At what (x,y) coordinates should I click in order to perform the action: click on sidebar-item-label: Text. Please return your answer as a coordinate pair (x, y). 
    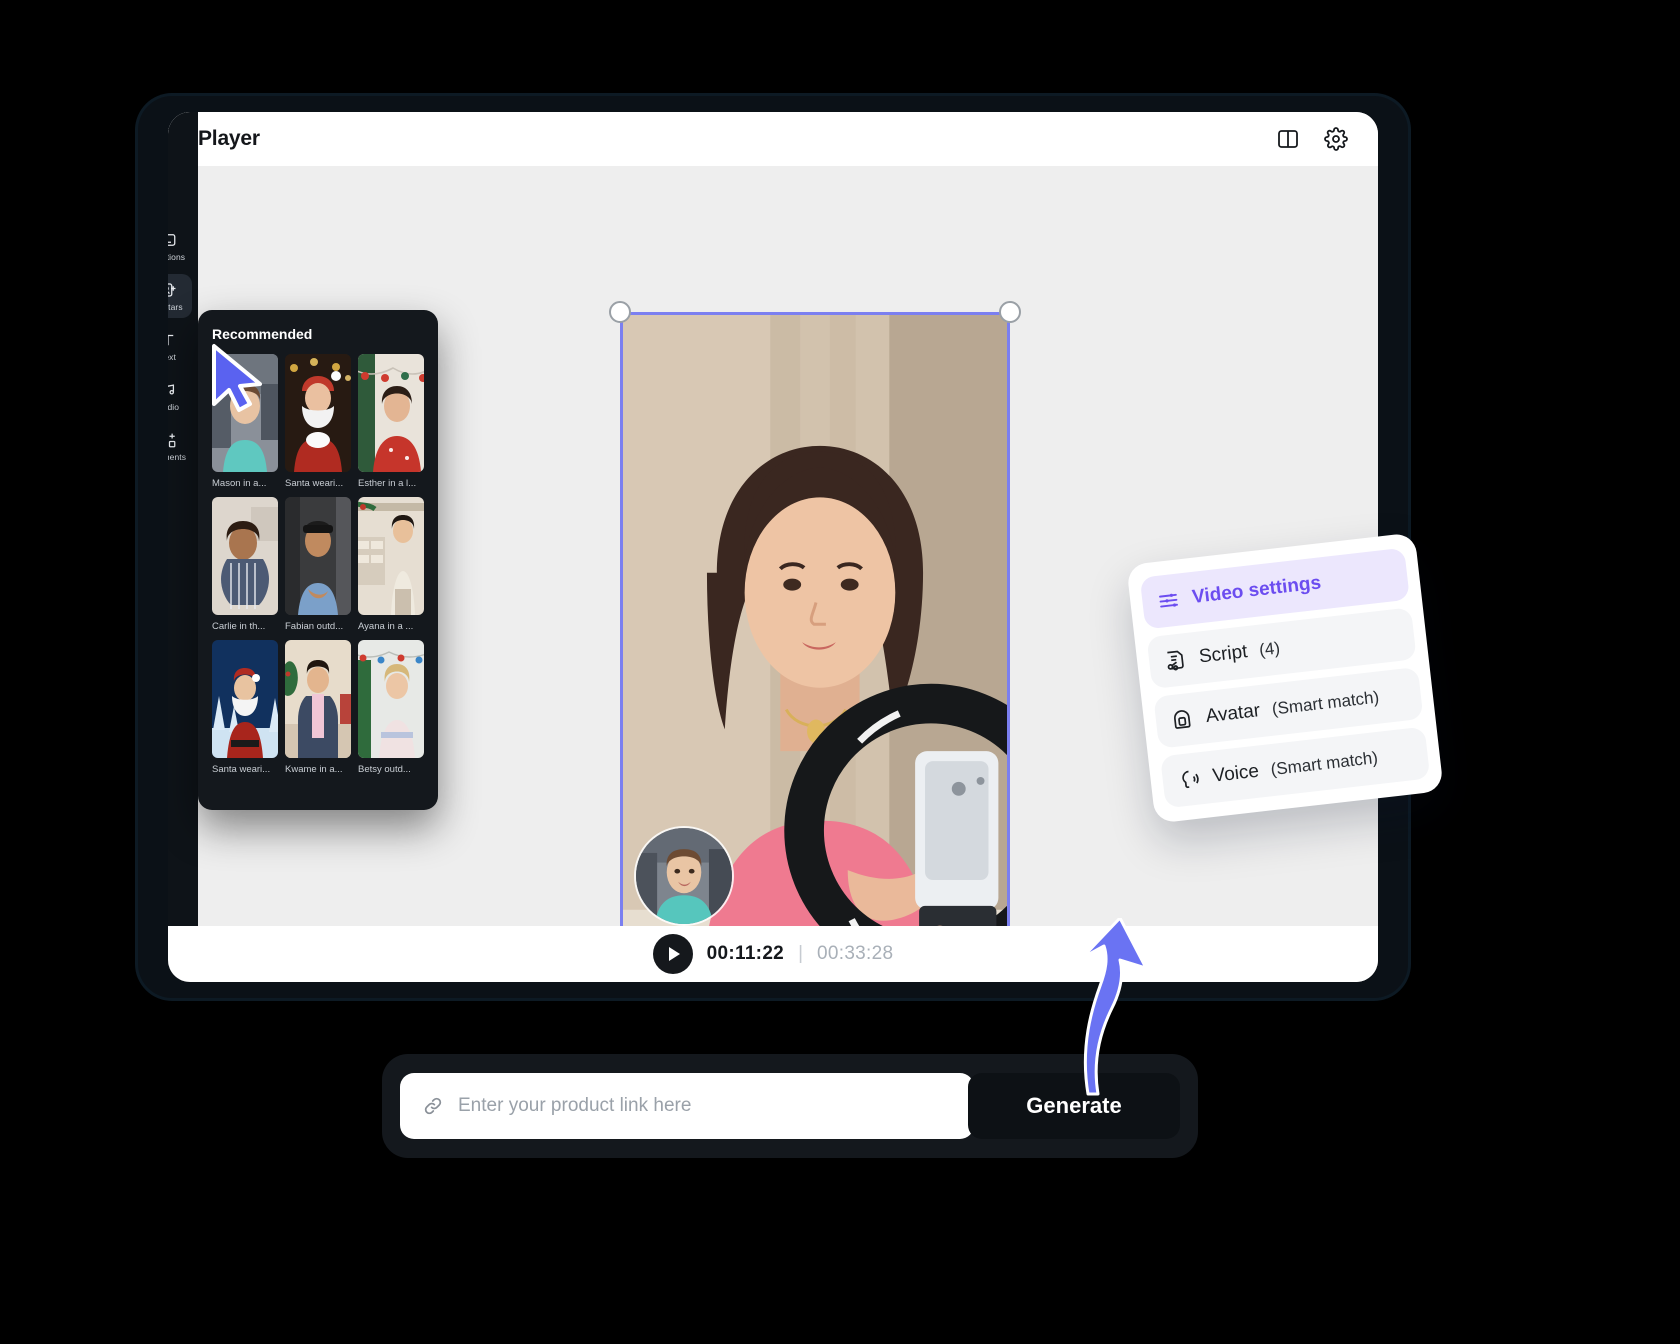
    Looking at the image, I should click on (172, 356).